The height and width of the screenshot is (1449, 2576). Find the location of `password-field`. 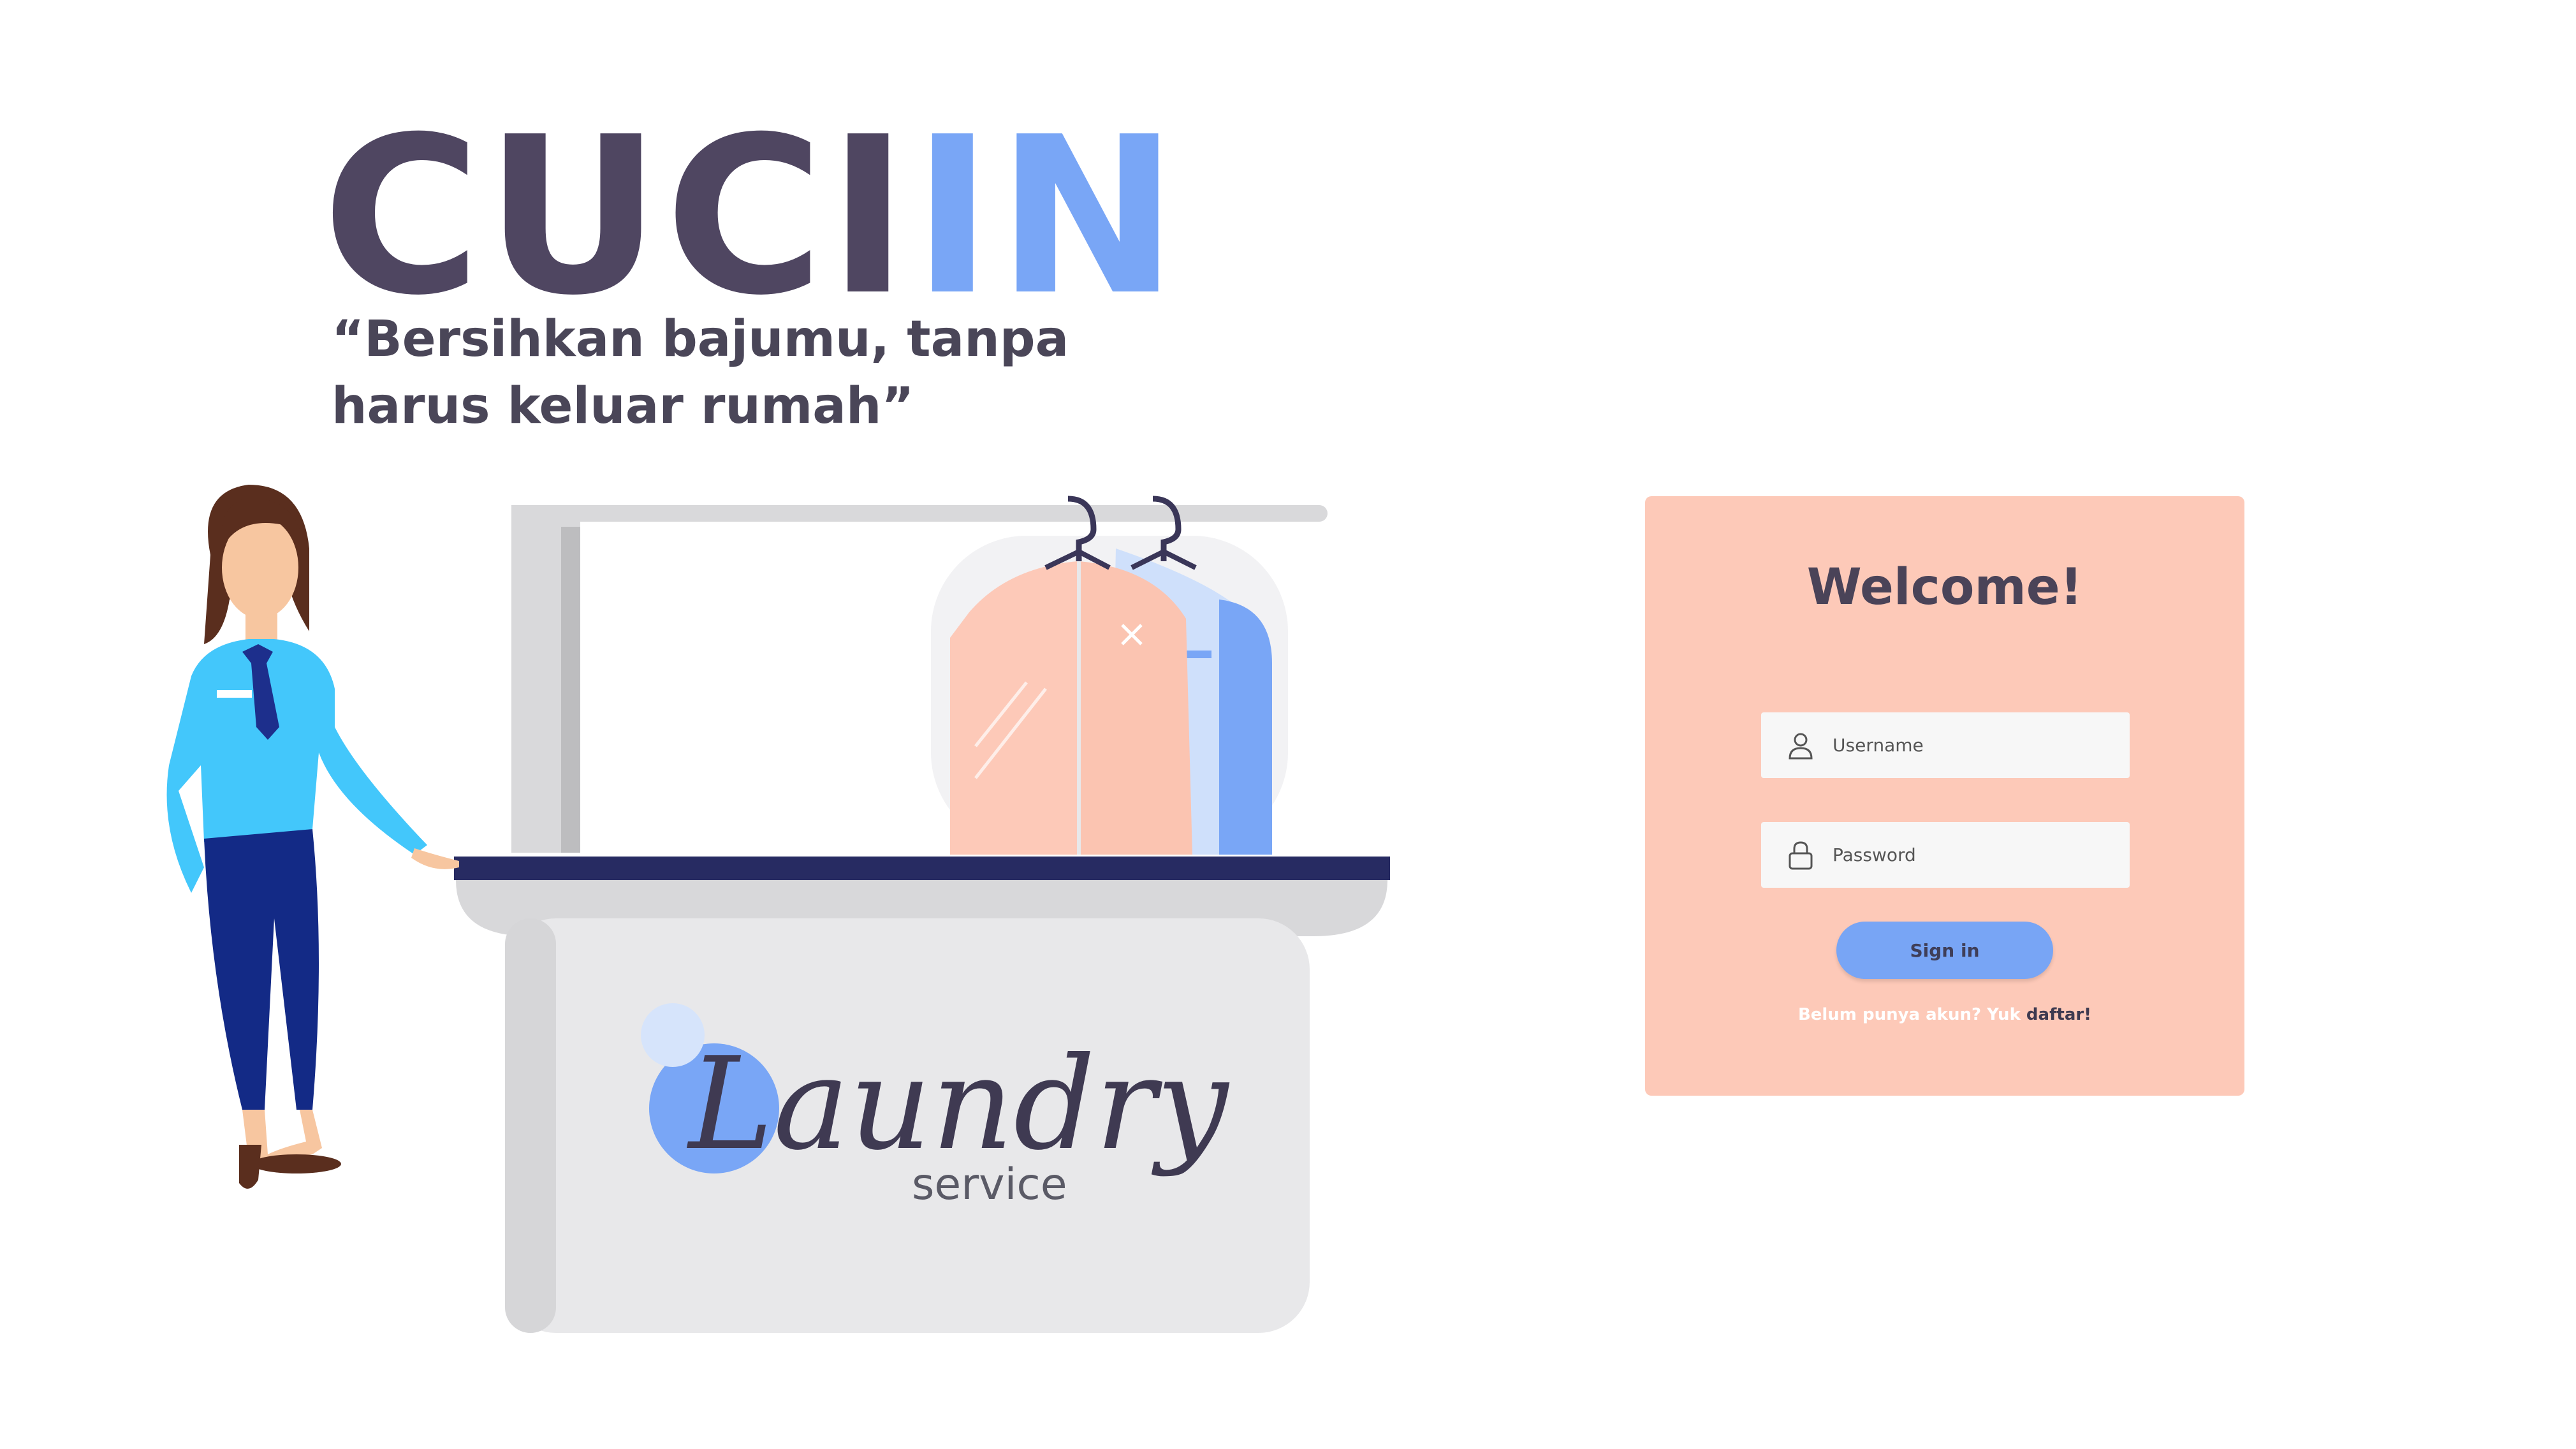

password-field is located at coordinates (1945, 855).